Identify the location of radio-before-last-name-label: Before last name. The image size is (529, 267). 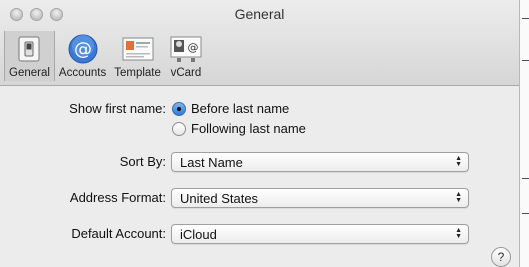
(240, 108).